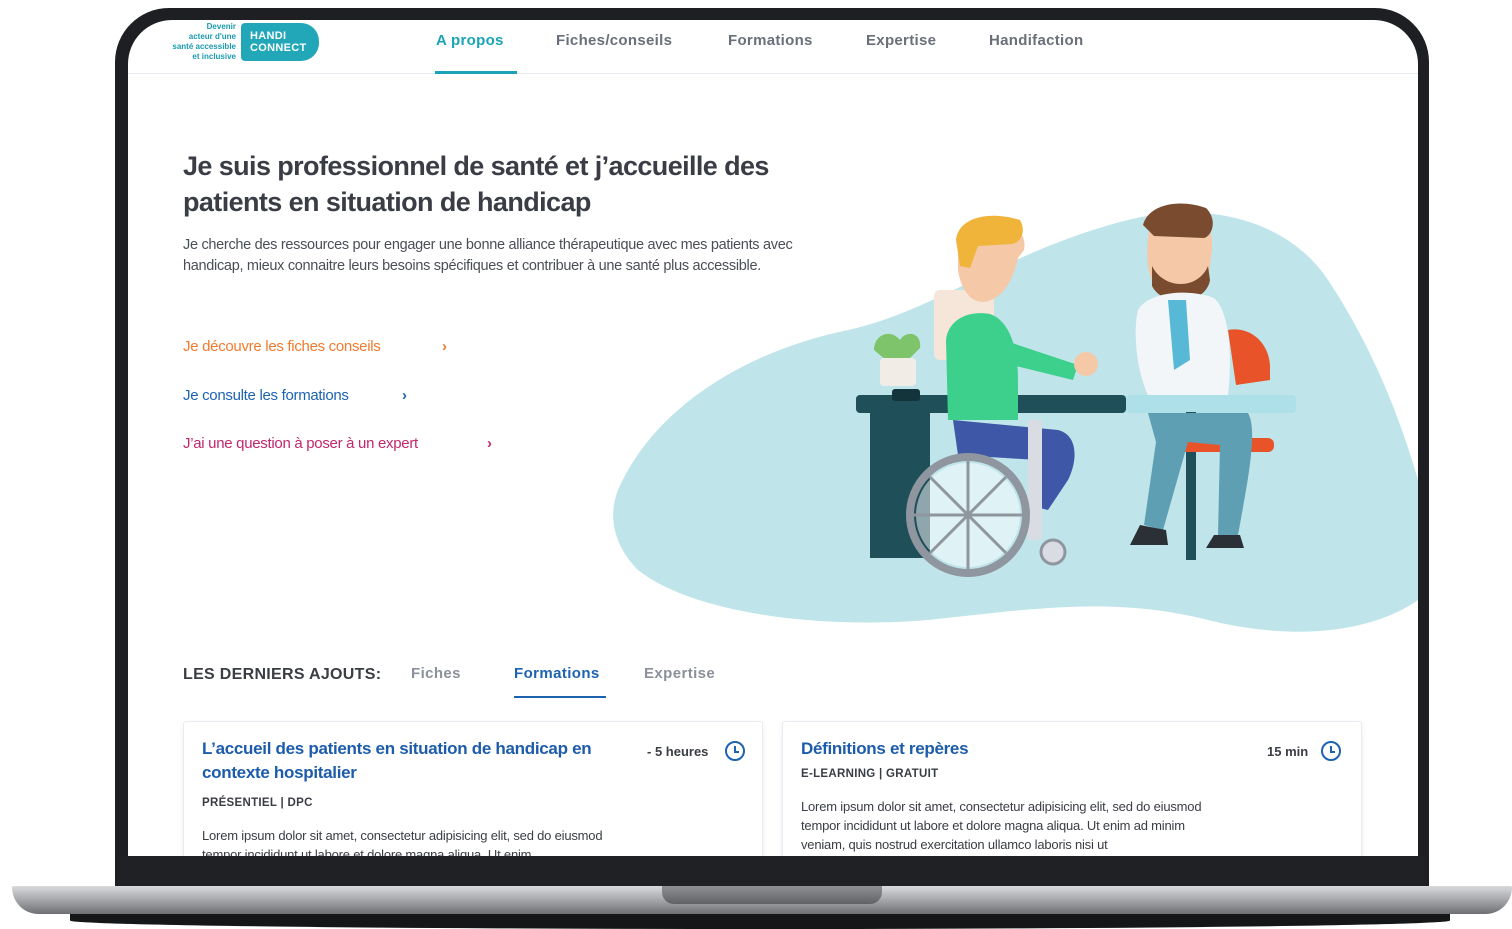 This screenshot has height=929, width=1512. What do you see at coordinates (1178, 220) in the screenshot?
I see `doctor-hair` at bounding box center [1178, 220].